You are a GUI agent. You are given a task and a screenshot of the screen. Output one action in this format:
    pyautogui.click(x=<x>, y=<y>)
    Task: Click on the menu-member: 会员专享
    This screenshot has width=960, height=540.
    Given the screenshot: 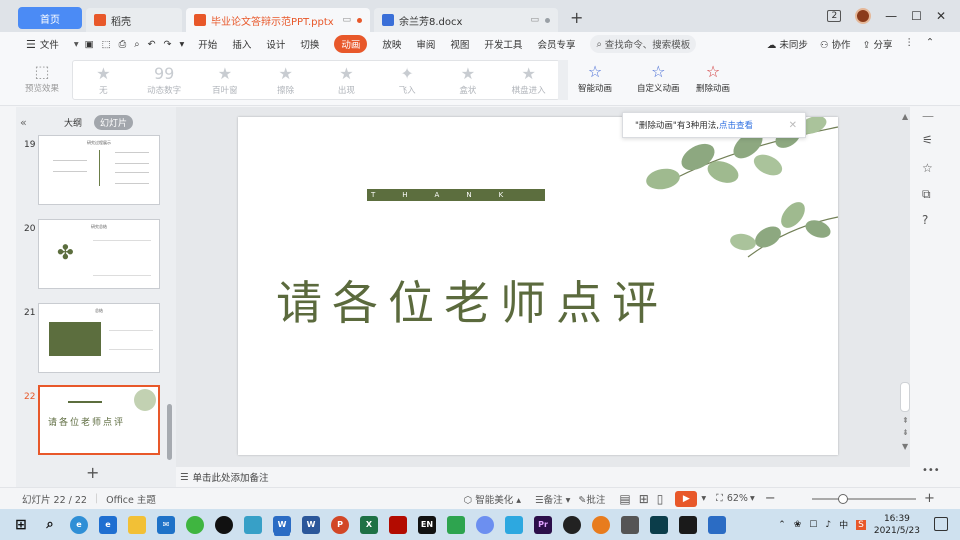 What is the action you would take?
    pyautogui.click(x=556, y=44)
    